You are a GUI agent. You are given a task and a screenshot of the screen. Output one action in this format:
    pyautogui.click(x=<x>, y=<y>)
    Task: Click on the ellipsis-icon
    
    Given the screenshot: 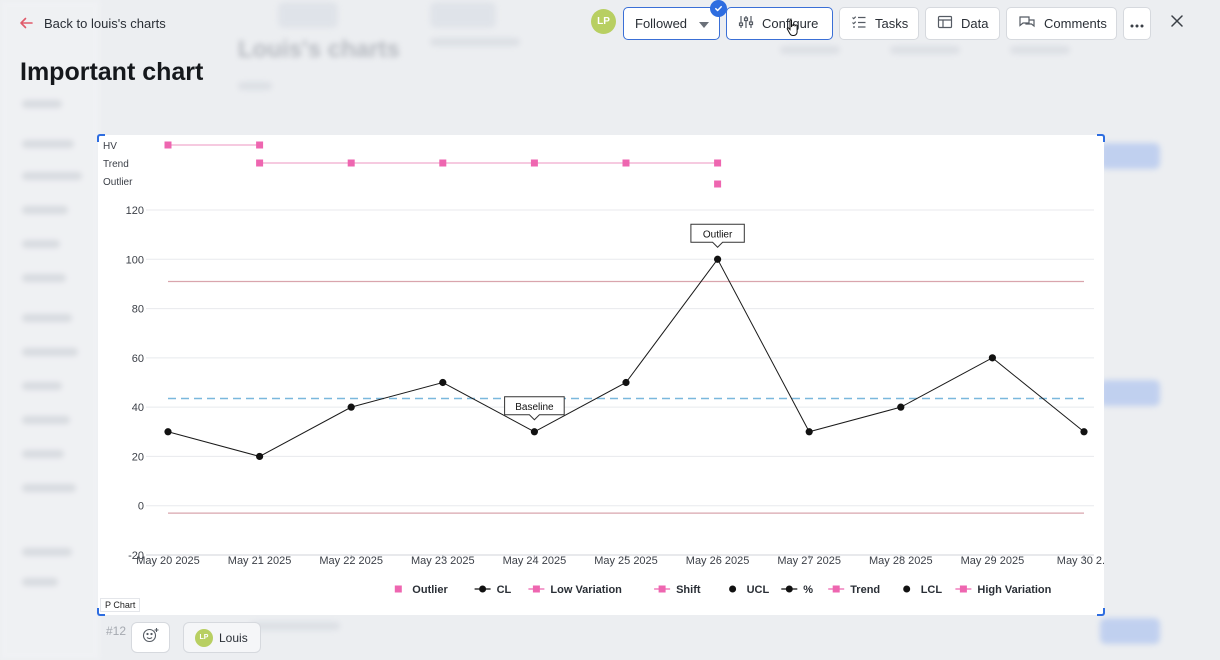 What is the action you would take?
    pyautogui.click(x=1137, y=23)
    